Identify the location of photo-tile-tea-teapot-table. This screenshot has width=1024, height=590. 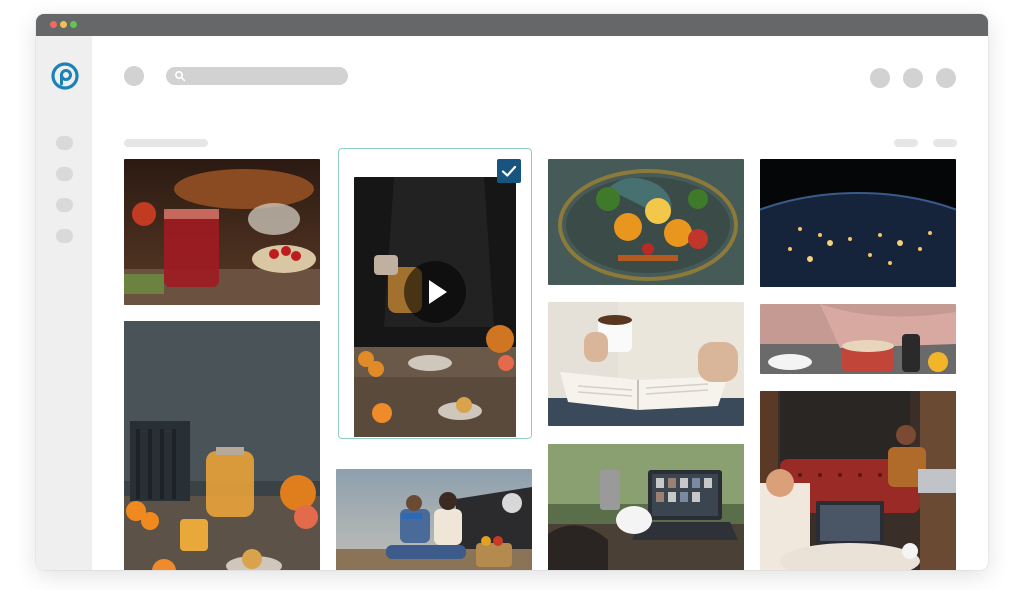
(222, 445).